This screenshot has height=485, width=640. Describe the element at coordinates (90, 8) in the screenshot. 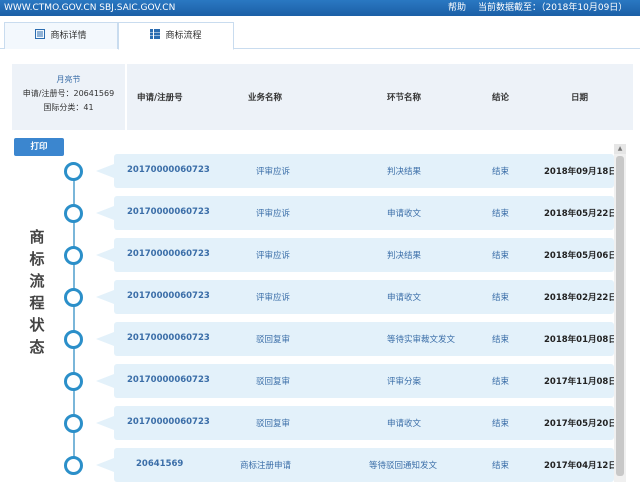

I see `site-url: WWW.CTMO.GOV.CN SBJ.SAIC.GOV.CN` at that location.